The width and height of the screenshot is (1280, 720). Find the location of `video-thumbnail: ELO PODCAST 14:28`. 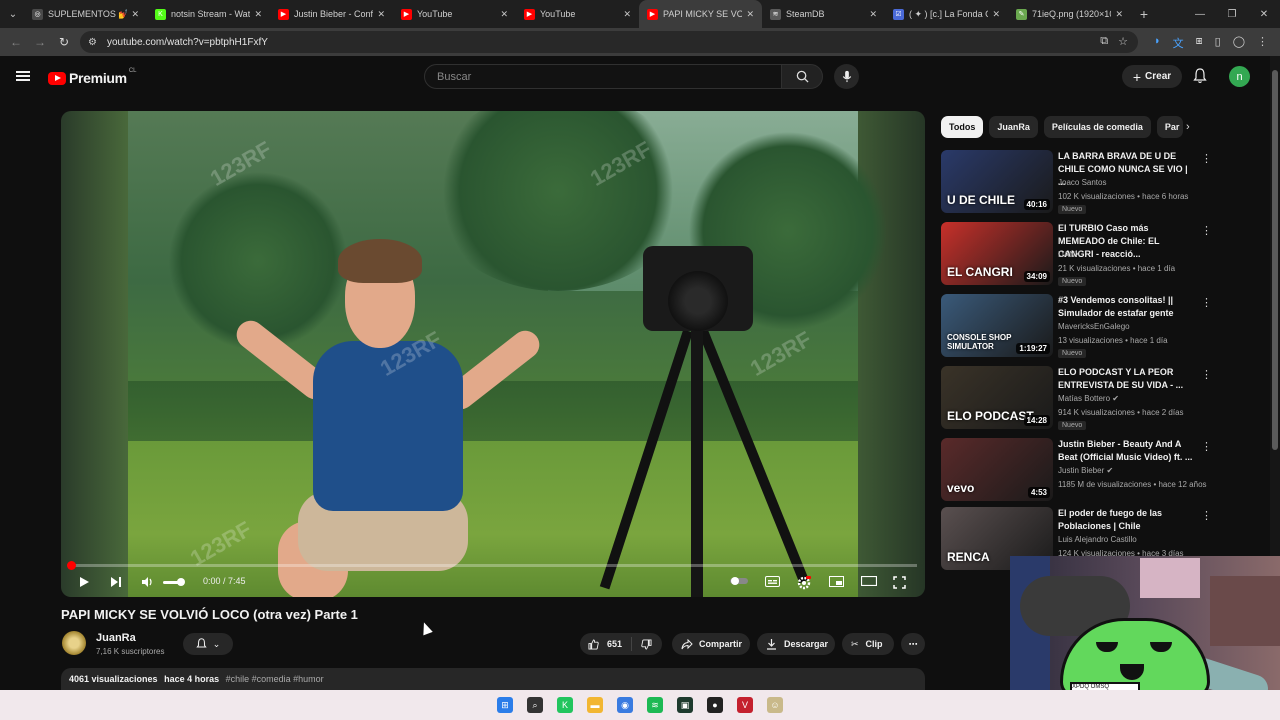

video-thumbnail: ELO PODCAST 14:28 is located at coordinates (997, 397).